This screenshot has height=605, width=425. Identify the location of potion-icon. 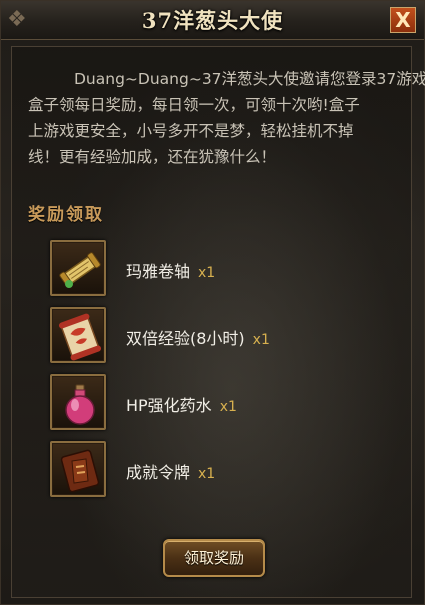
(80, 404).